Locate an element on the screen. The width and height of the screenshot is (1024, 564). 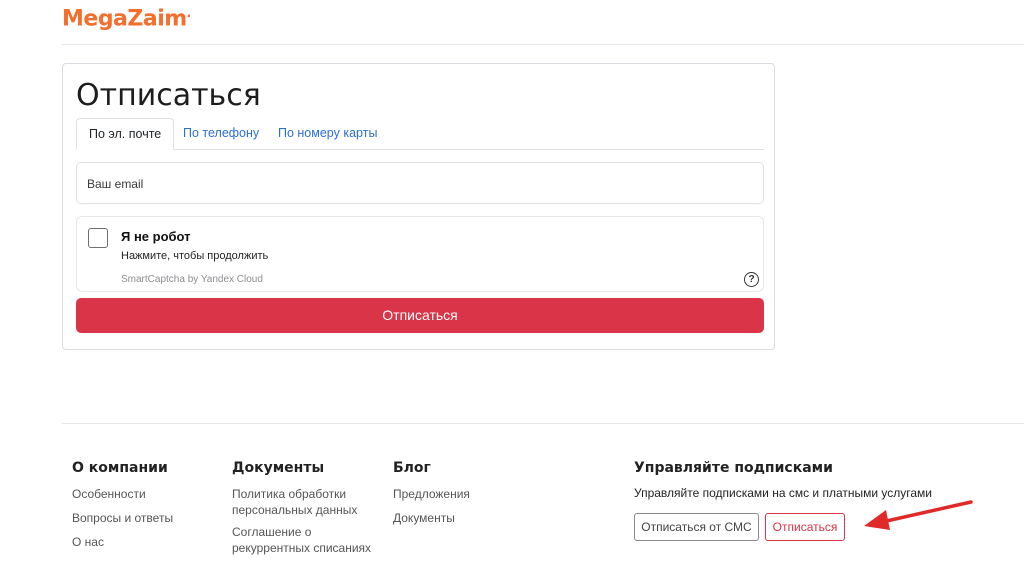
unsubscribe-sms-button: Отписаться от СМС is located at coordinates (696, 527).